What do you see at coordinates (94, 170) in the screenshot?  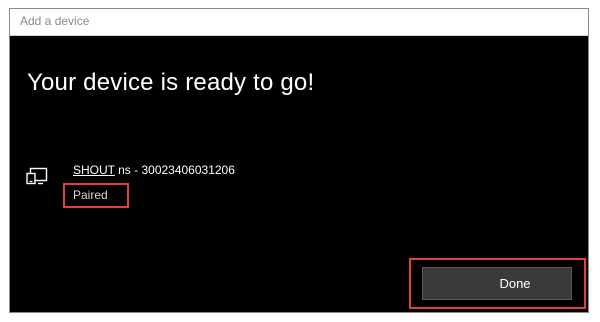 I see `device-name-prefix: SHOUT` at bounding box center [94, 170].